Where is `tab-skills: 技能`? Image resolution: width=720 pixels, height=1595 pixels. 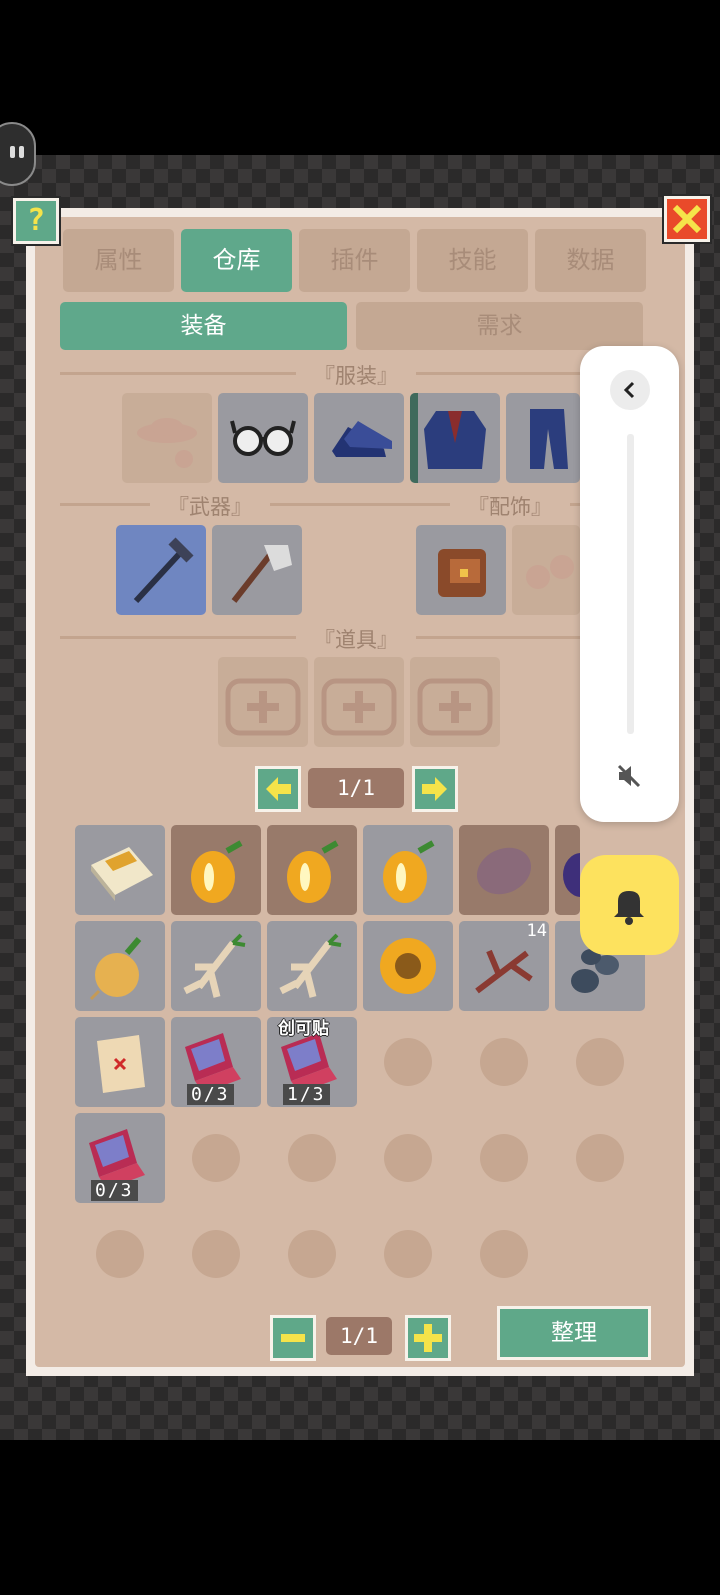
tab-skills: 技能 is located at coordinates (472, 260).